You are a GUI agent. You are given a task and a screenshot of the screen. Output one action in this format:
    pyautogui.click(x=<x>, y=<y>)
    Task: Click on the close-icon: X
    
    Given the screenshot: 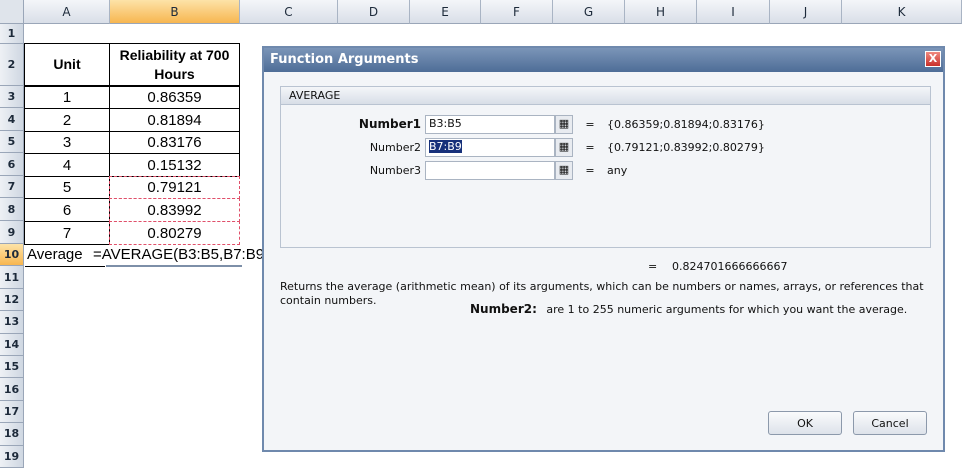 What is the action you would take?
    pyautogui.click(x=933, y=59)
    